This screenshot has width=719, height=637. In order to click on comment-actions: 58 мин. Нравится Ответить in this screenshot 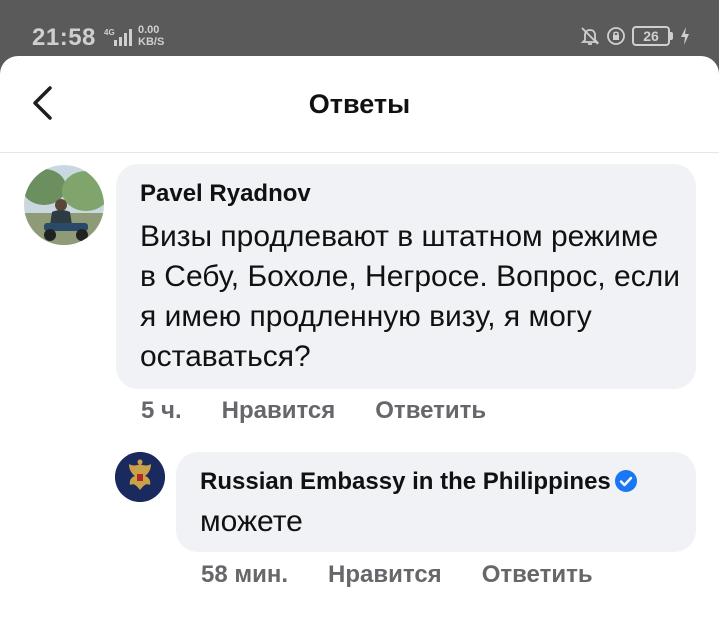, I will do `click(417, 575)`.